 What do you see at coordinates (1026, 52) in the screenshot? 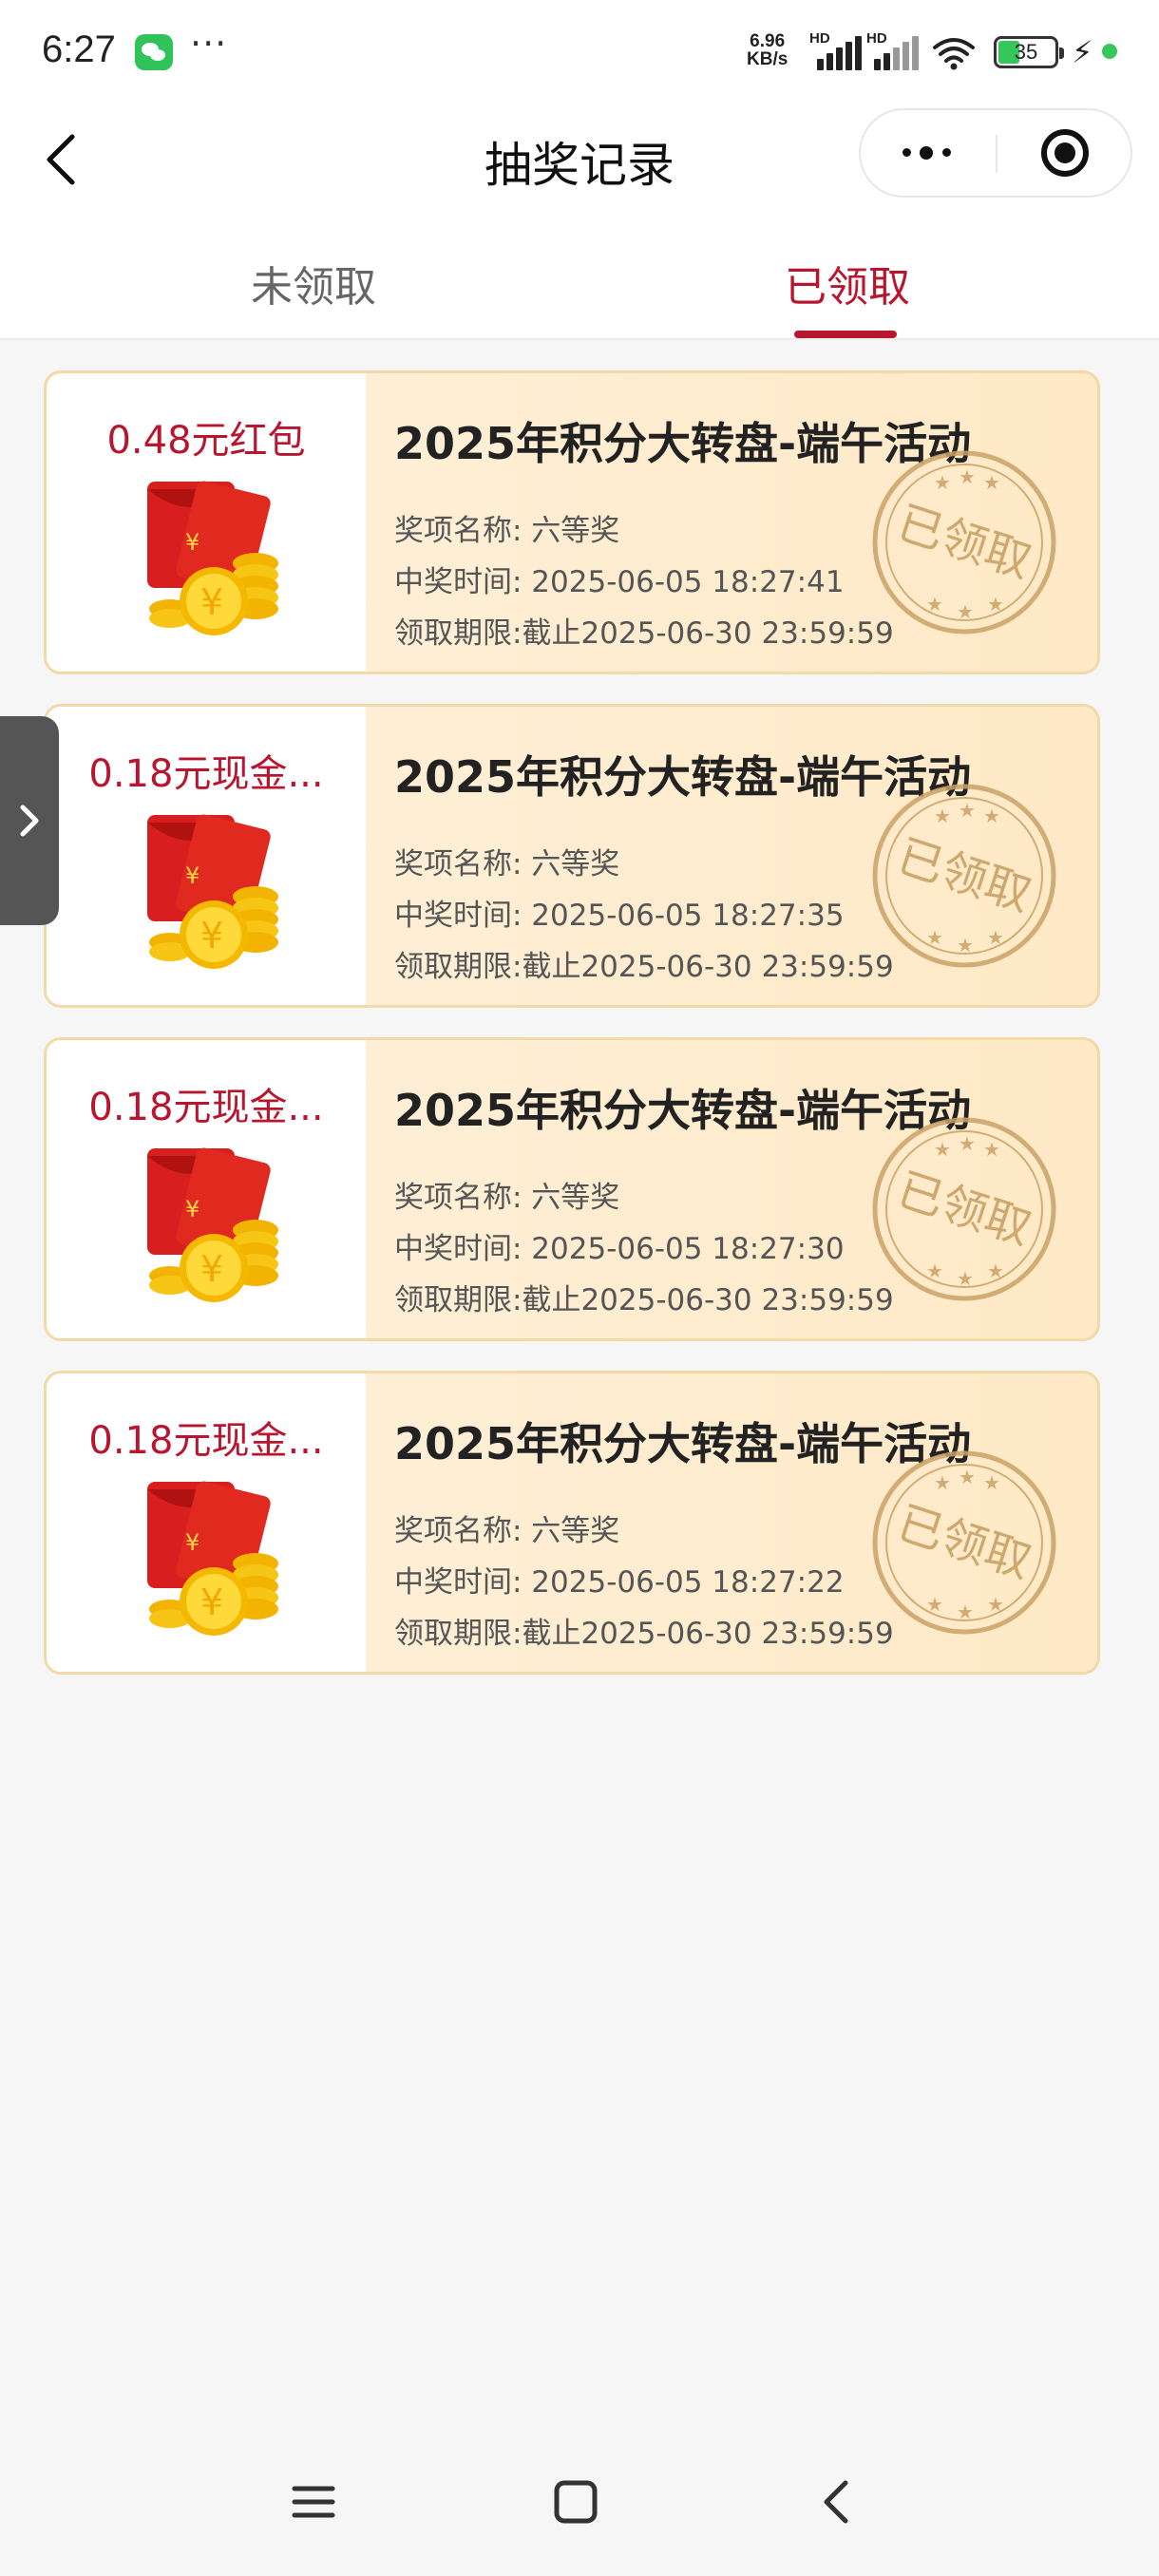
I see `battery-level: 35` at bounding box center [1026, 52].